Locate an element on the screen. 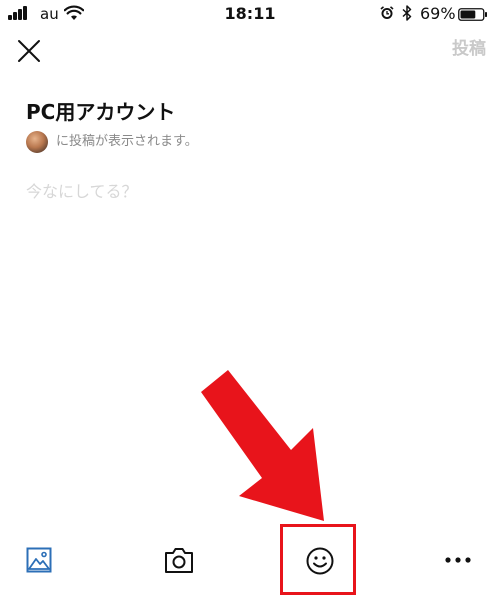 Image resolution: width=500 pixels, height=599 pixels. photo-button is located at coordinates (39, 560).